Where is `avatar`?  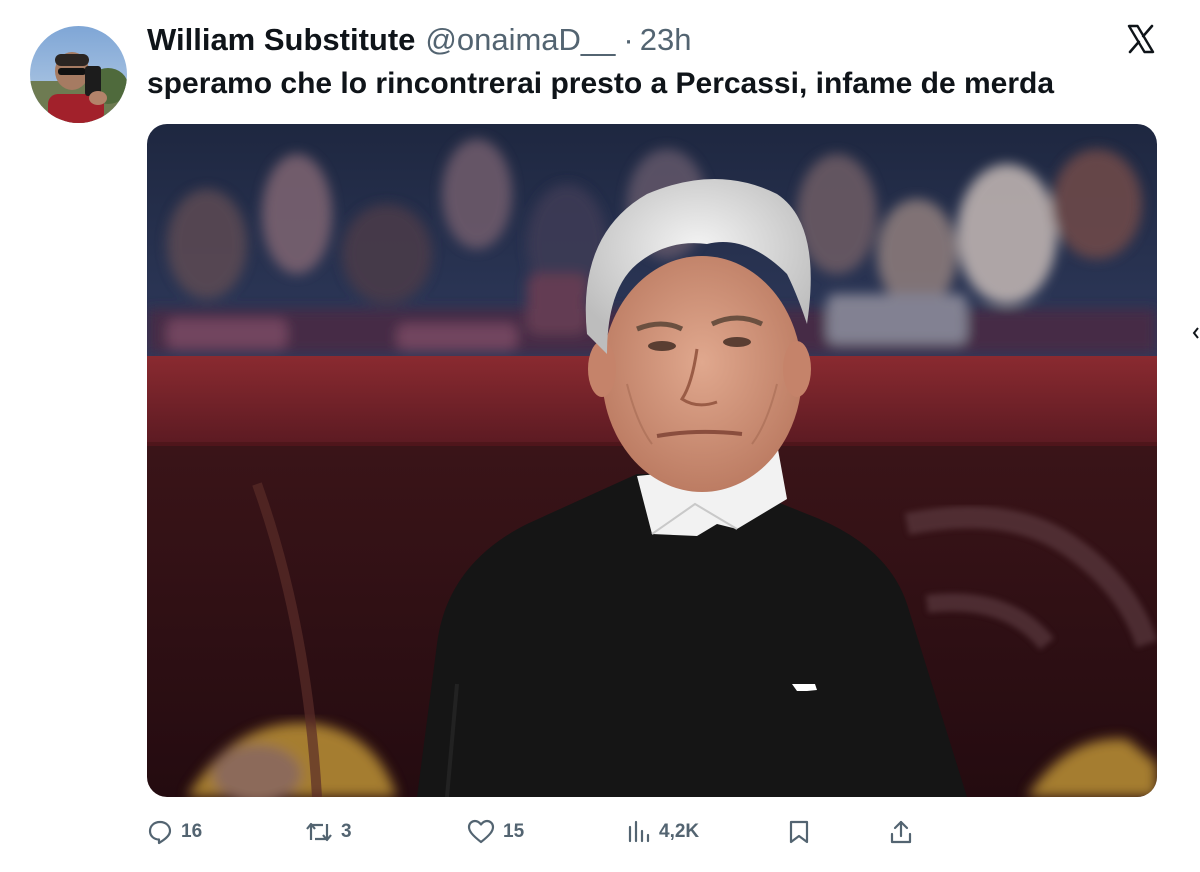
avatar is located at coordinates (78, 74).